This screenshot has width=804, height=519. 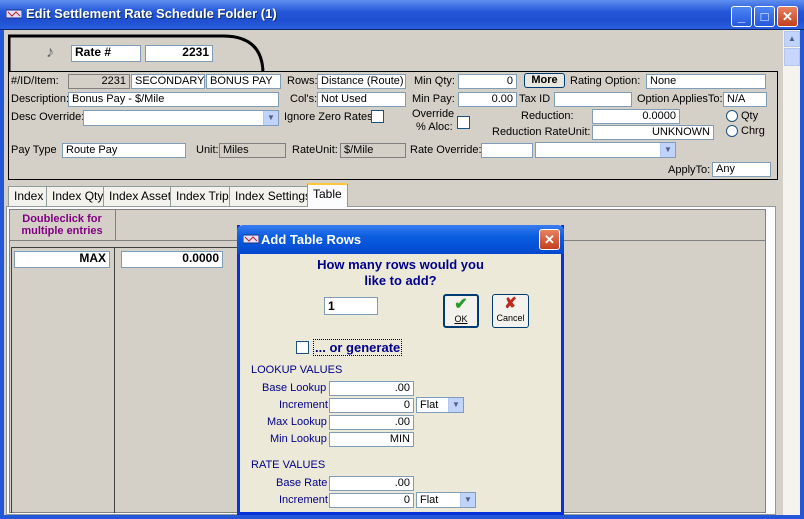 What do you see at coordinates (433, 114) in the screenshot?
I see `override-aloc-label-1: Override` at bounding box center [433, 114].